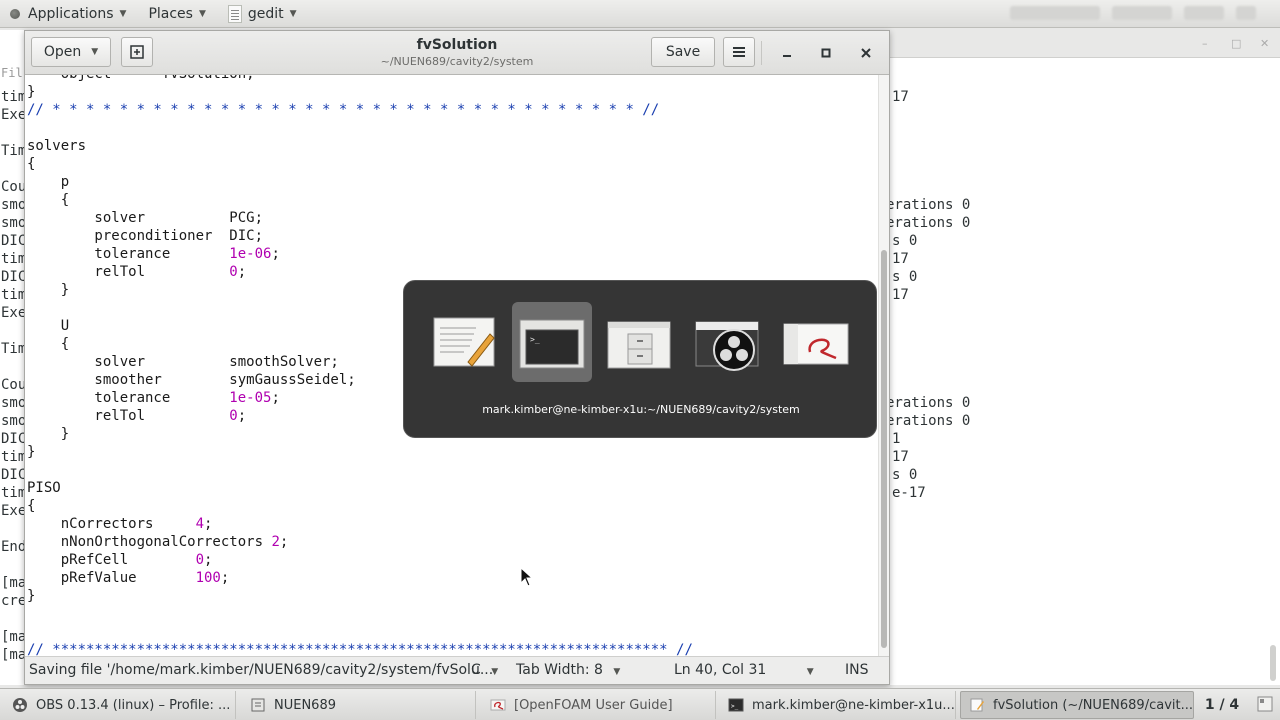  What do you see at coordinates (48, 326) in the screenshot?
I see `code-text: U` at bounding box center [48, 326].